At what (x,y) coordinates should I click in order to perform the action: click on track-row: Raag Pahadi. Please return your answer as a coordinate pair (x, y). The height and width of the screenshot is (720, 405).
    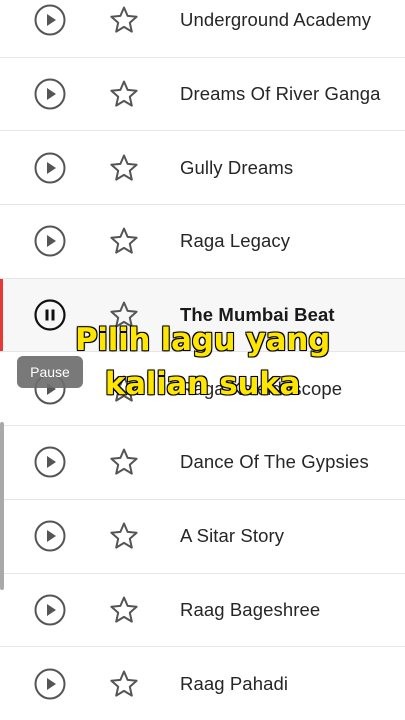
    Looking at the image, I should click on (202, 683).